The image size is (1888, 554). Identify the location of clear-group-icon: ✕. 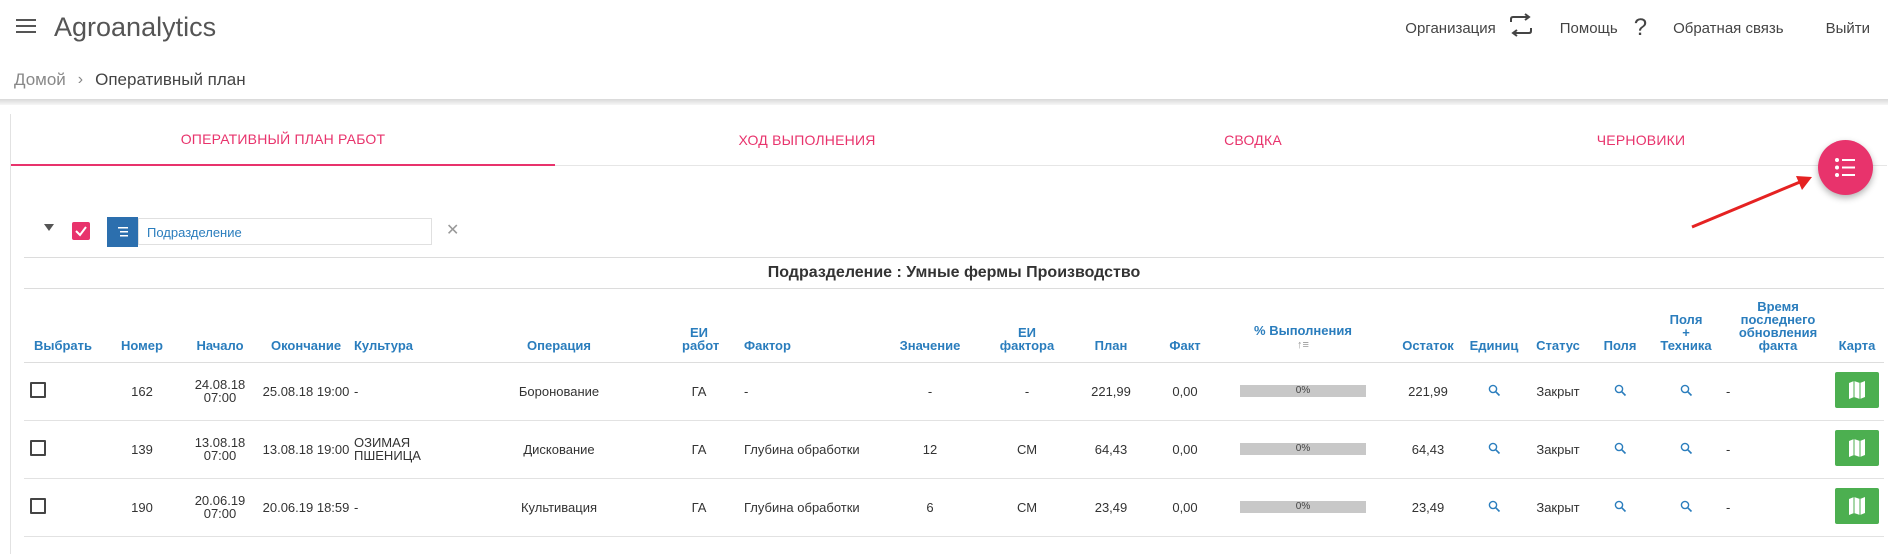
(452, 230).